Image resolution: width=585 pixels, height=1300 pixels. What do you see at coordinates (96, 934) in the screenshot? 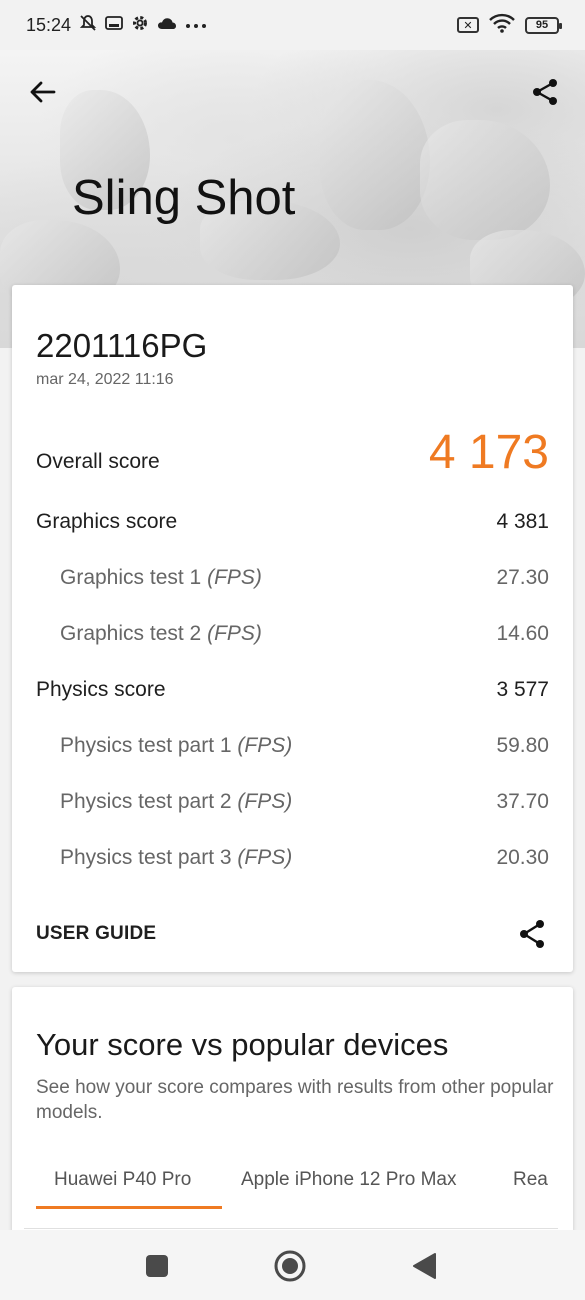
I see `user-guide-button: USER GUIDE` at bounding box center [96, 934].